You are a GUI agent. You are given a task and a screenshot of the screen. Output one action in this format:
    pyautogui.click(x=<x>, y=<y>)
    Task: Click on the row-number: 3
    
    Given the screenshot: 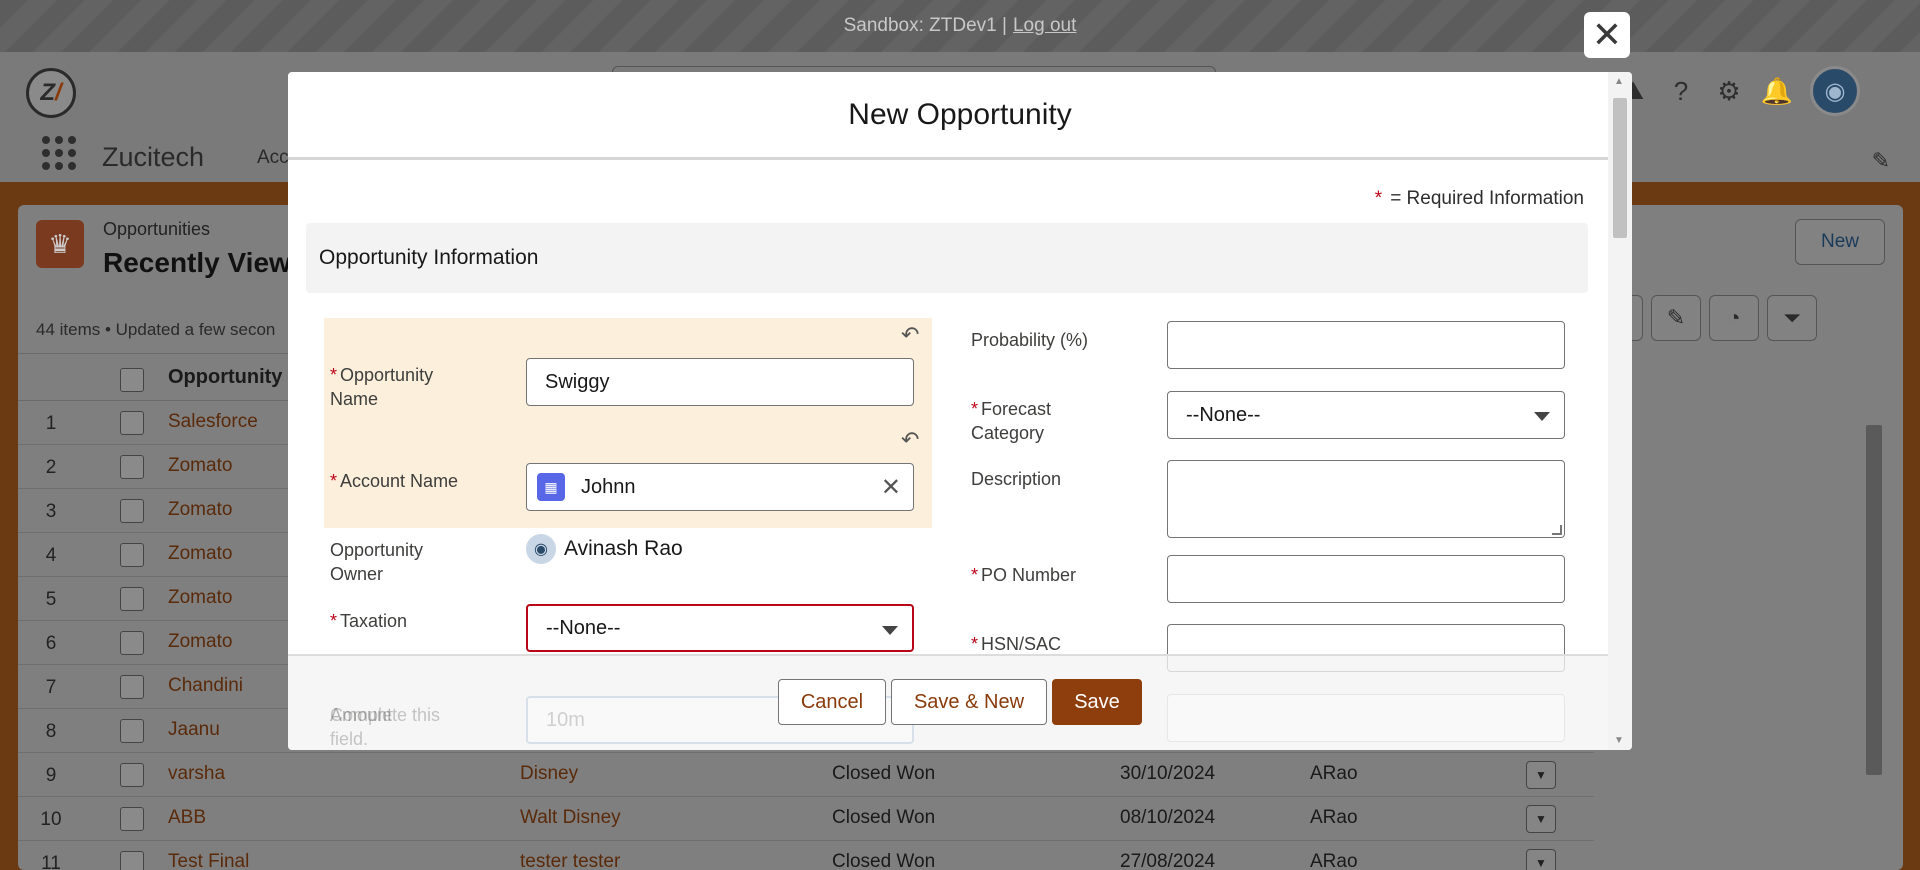 What is the action you would take?
    pyautogui.click(x=51, y=511)
    